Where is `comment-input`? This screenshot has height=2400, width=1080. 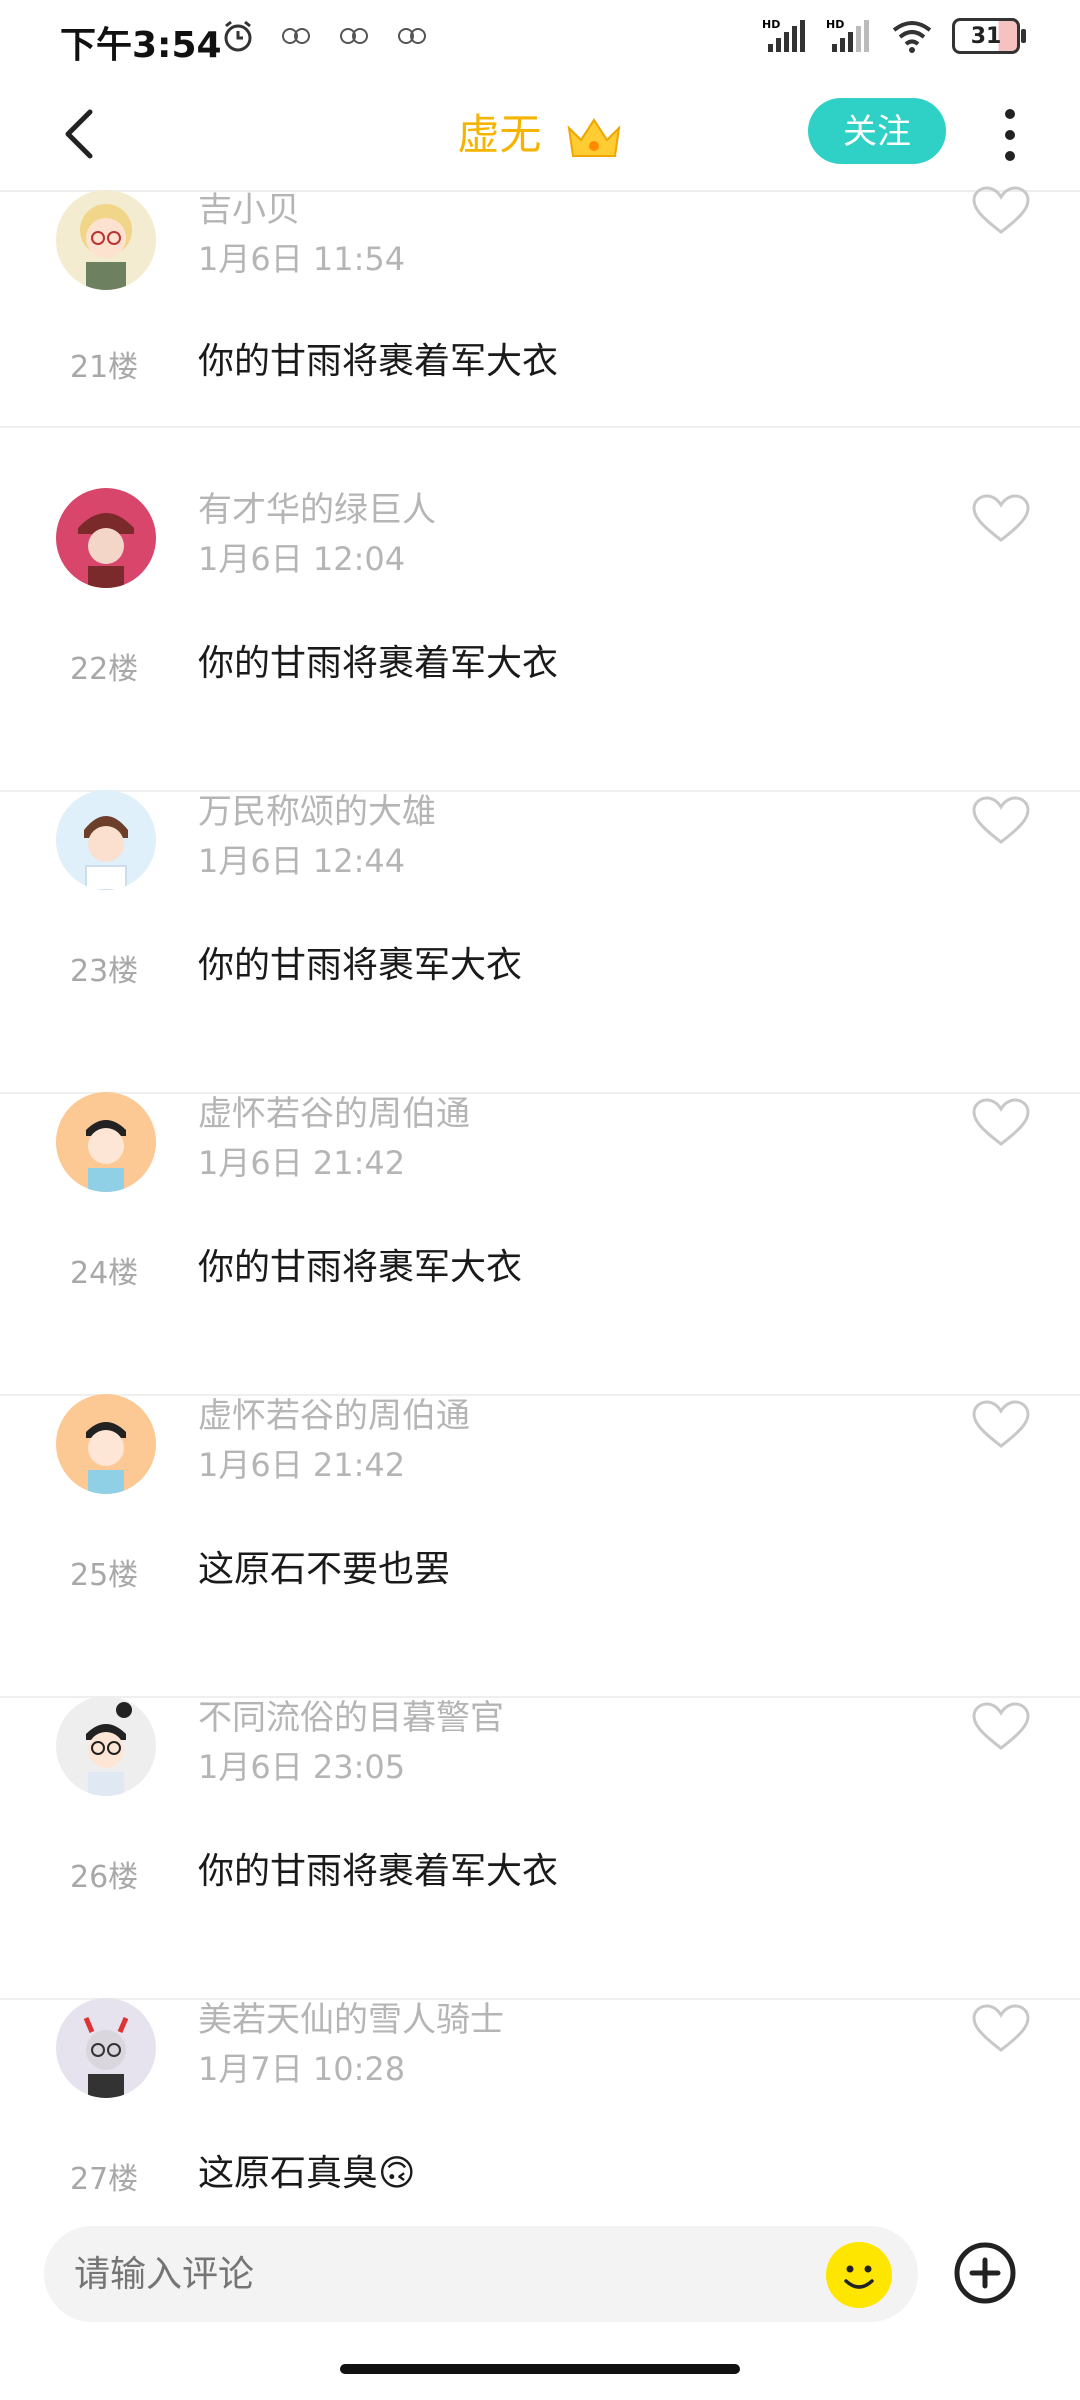
comment-input is located at coordinates (481, 2274).